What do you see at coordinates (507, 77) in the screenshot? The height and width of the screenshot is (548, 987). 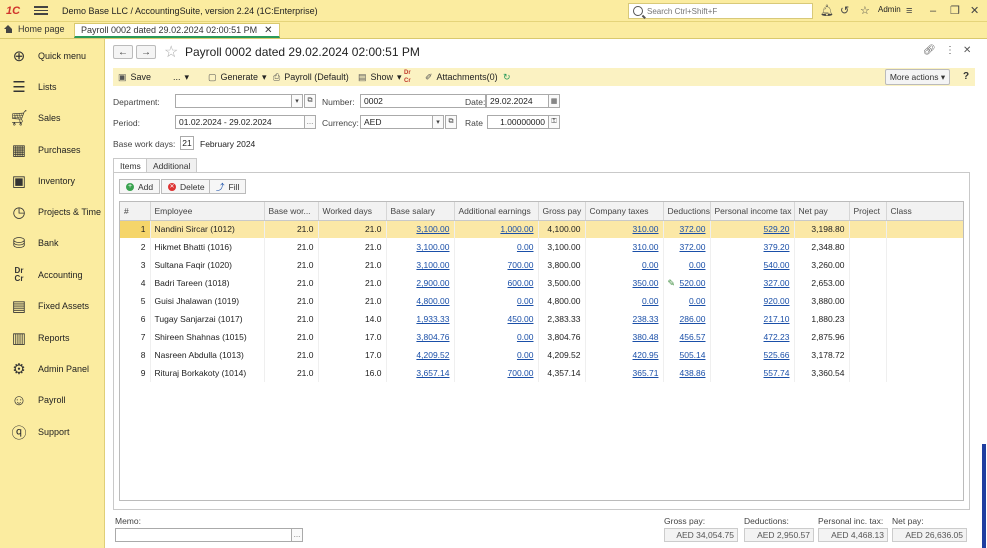 I see `refresh-button: ↻` at bounding box center [507, 77].